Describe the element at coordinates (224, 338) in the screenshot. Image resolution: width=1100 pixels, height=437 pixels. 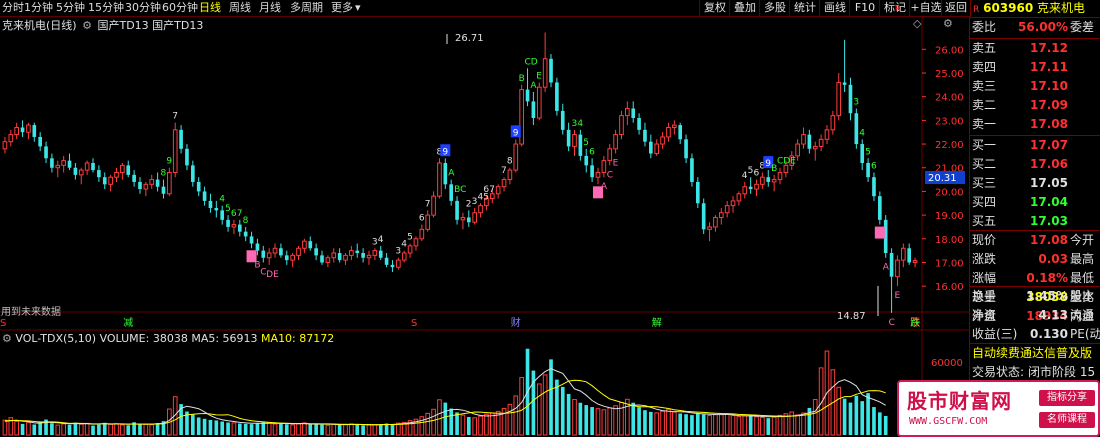
I see `volume-ma5-value: MA5: 56913` at that location.